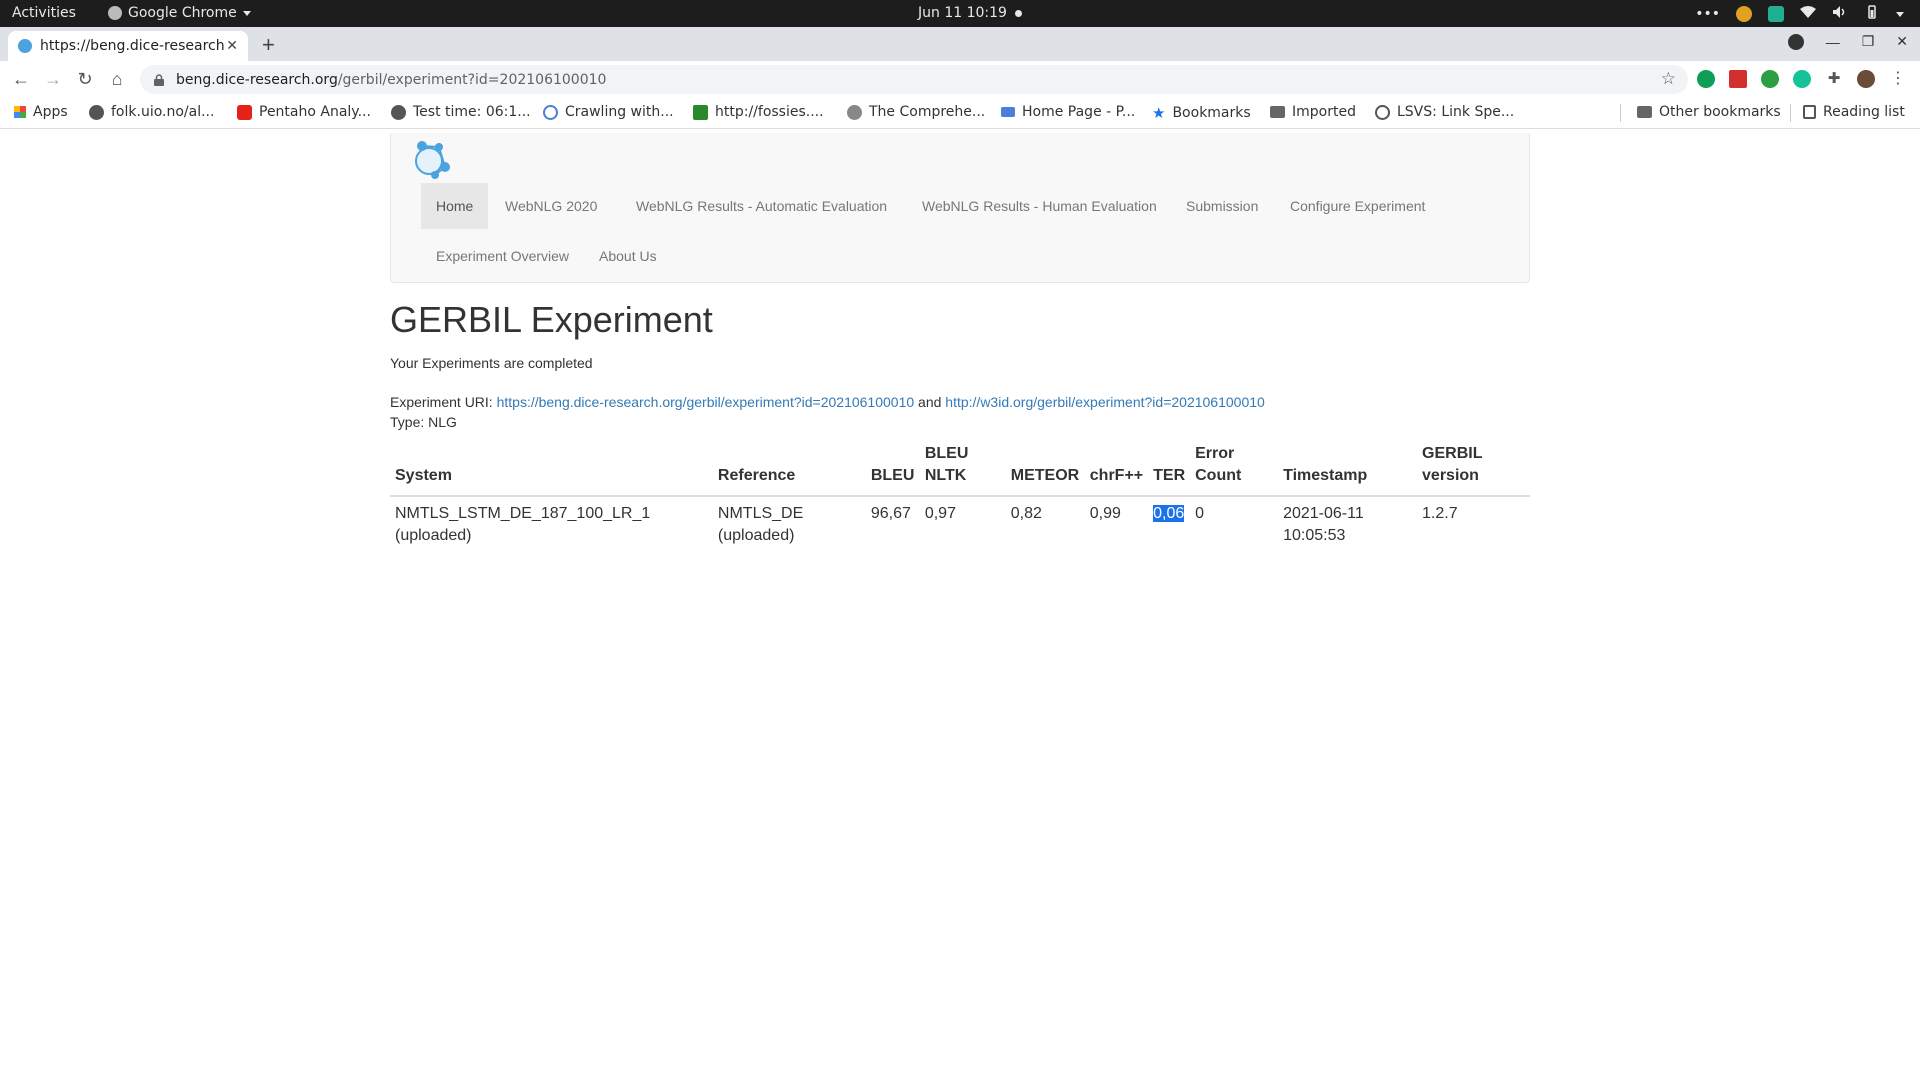  What do you see at coordinates (1105, 513) in the screenshot?
I see `cell-chrf: 0,99` at bounding box center [1105, 513].